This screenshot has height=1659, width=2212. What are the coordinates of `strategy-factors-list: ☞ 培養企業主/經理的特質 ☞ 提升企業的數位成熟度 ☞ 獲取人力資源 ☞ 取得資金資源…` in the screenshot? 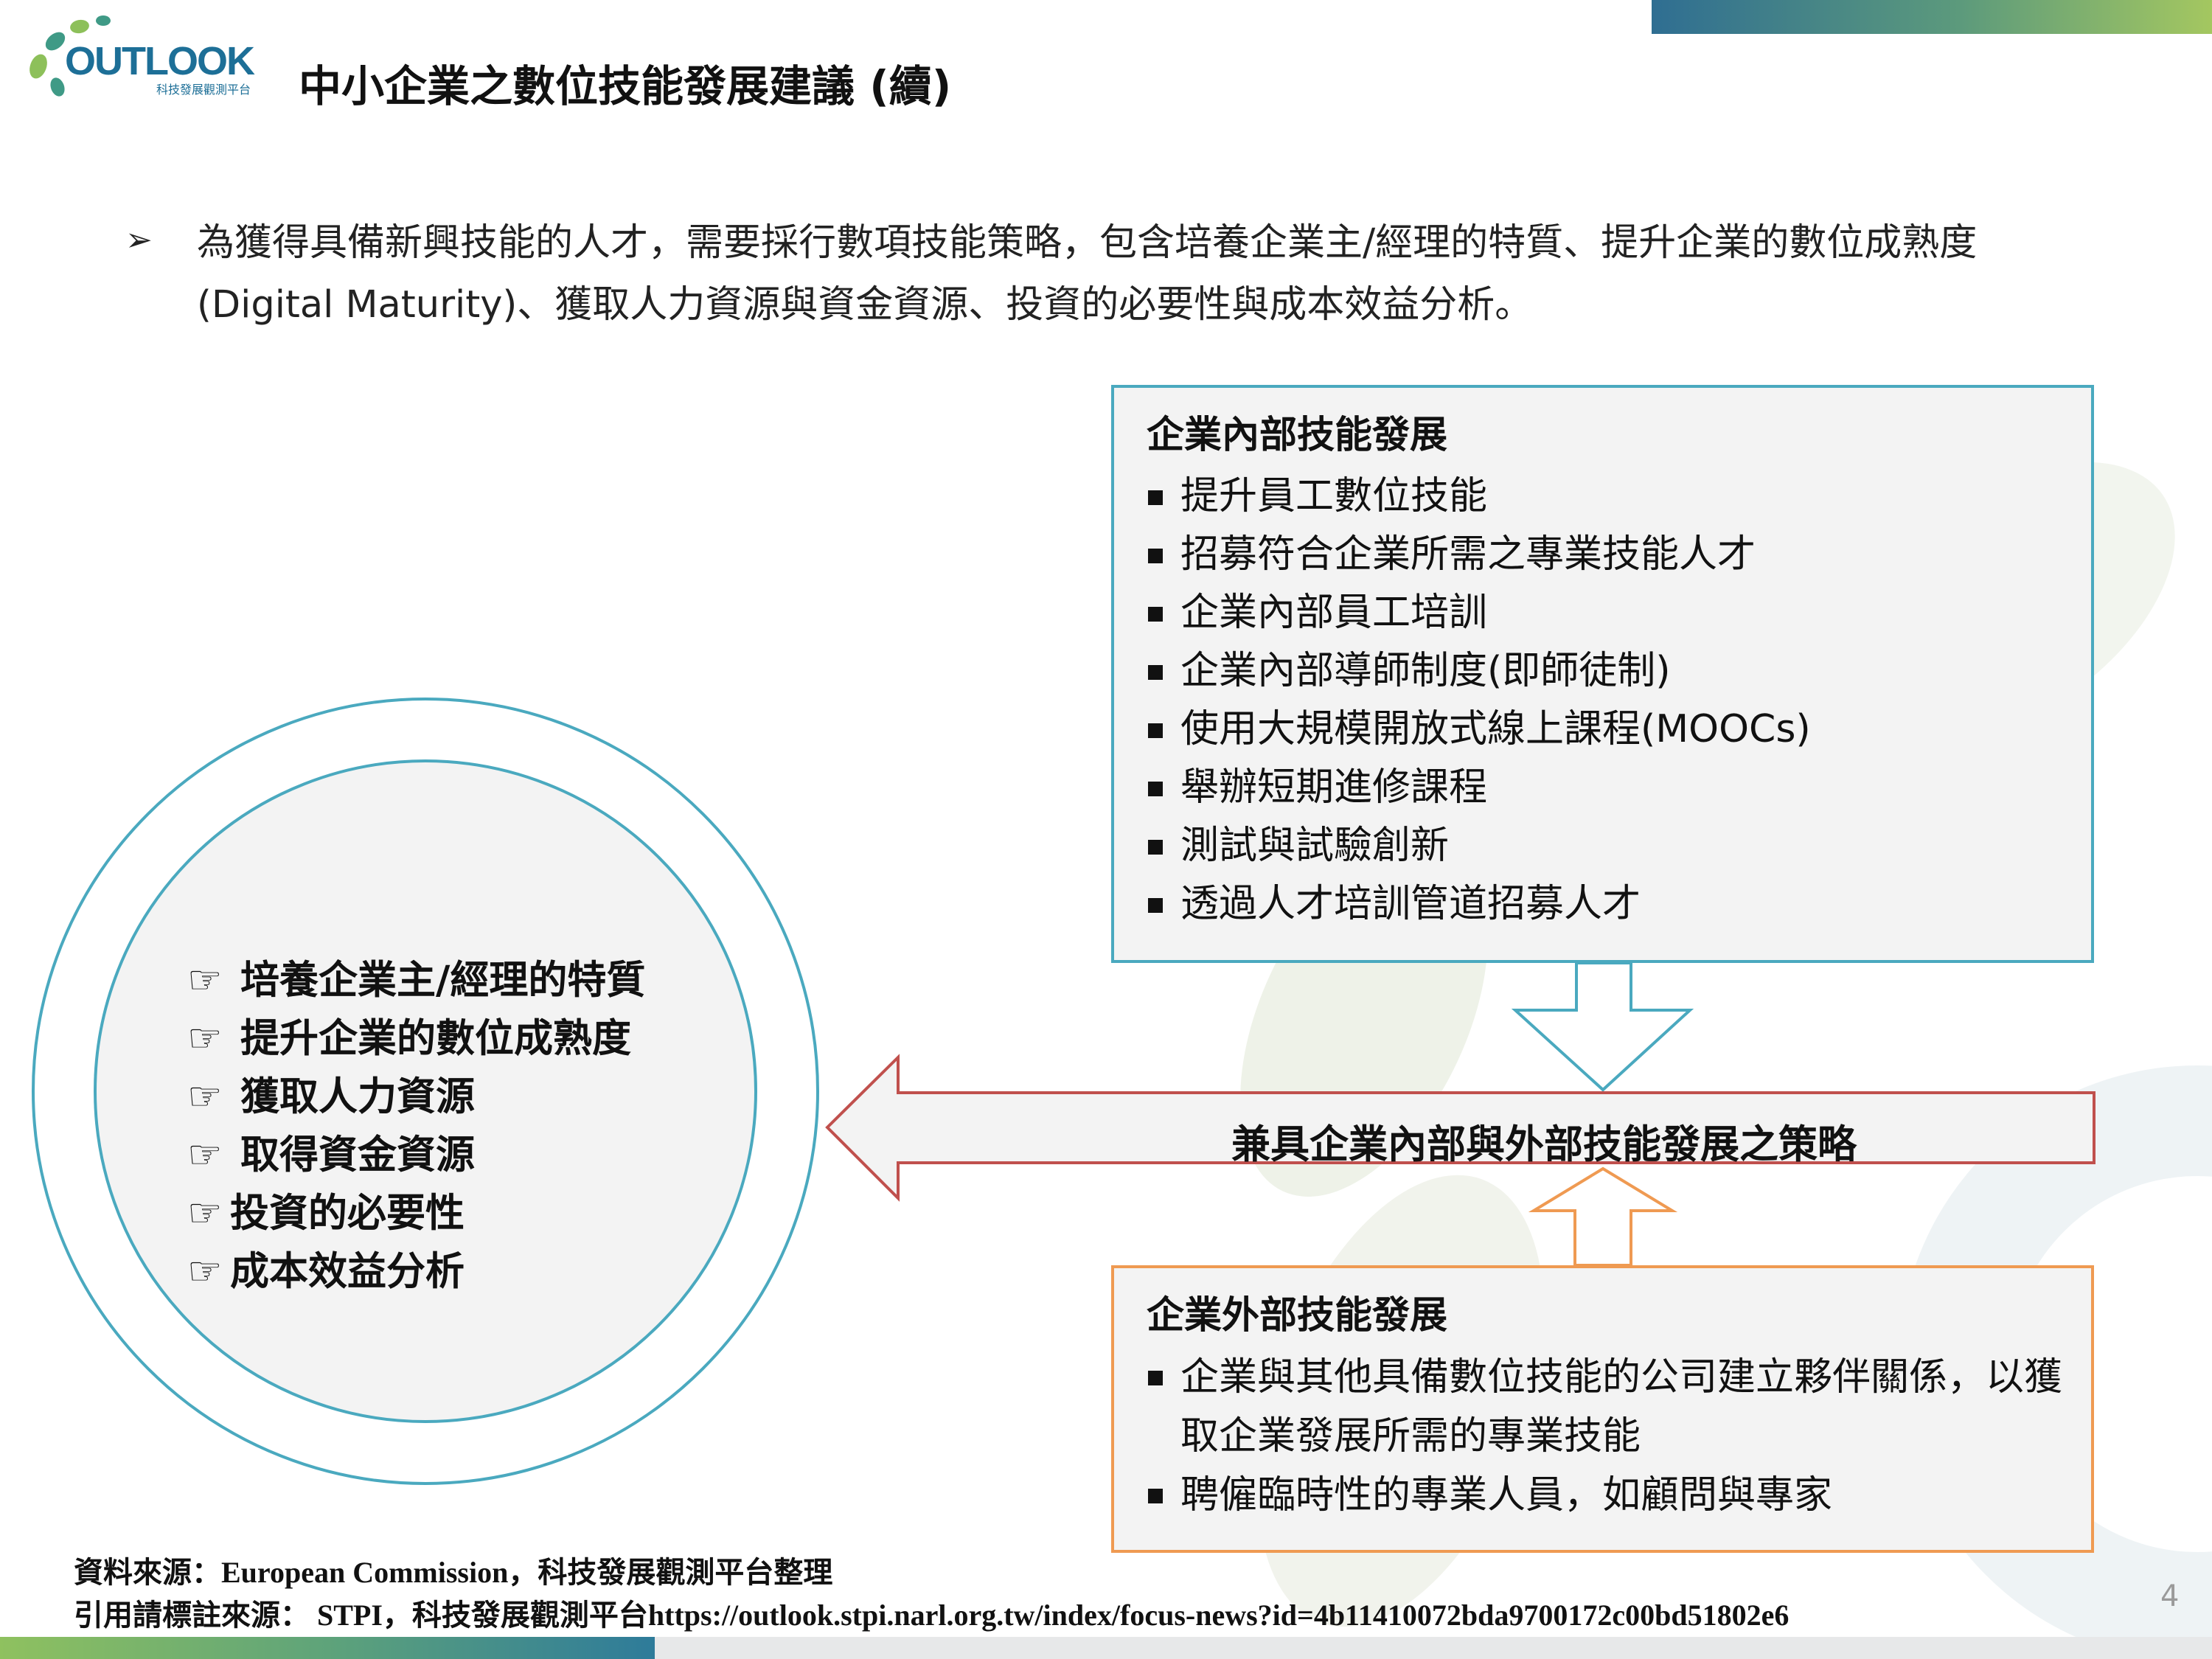 It's located at (416, 1126).